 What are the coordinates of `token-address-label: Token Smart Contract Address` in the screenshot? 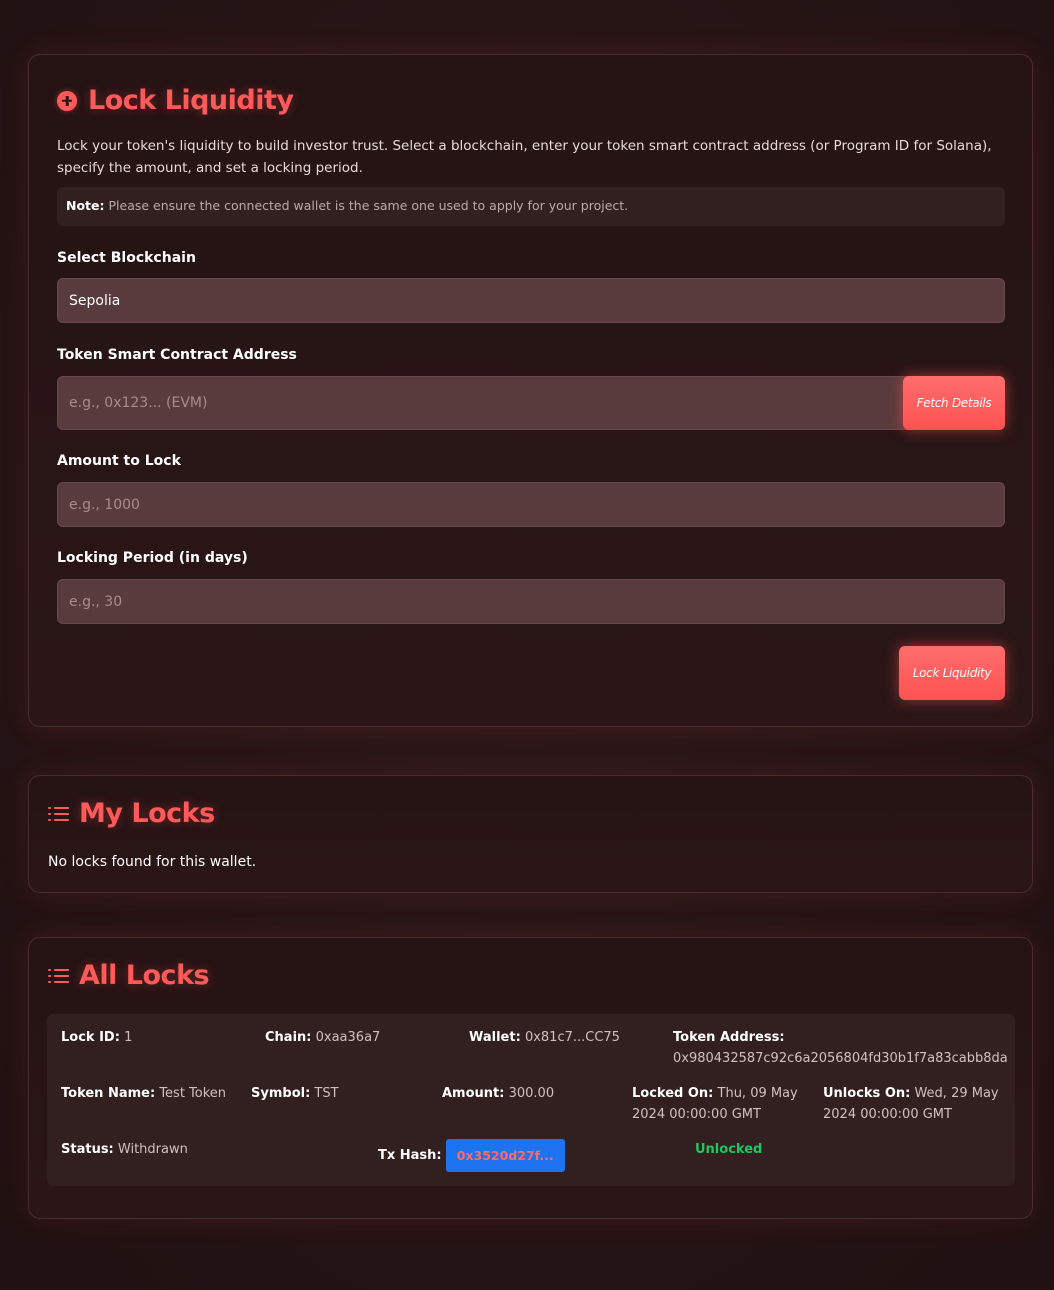 It's located at (177, 355).